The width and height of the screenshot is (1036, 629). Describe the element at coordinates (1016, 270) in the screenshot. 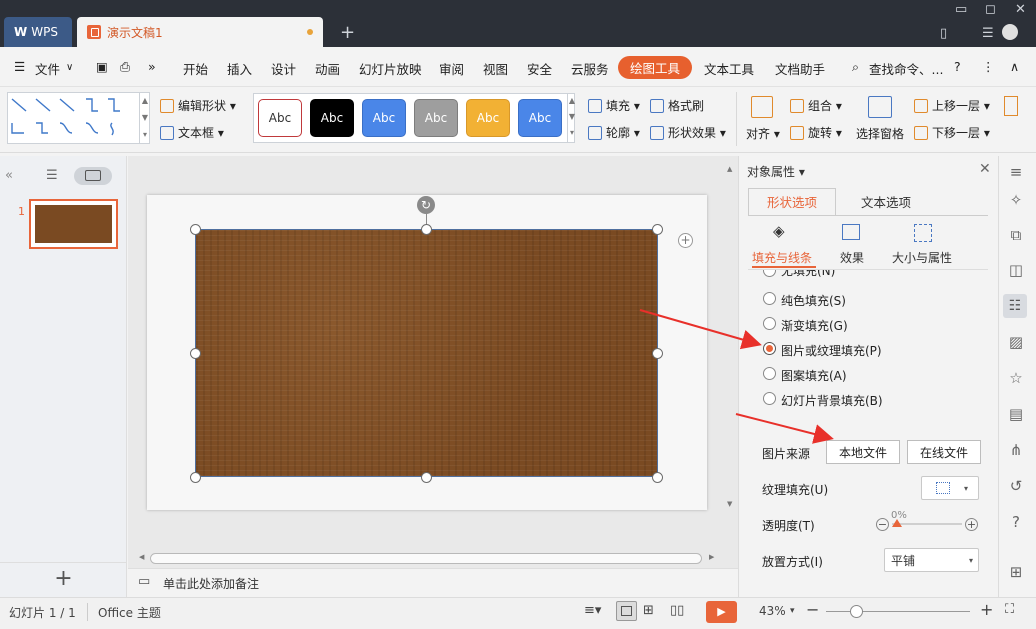

I see `shape-icon: ◫` at that location.